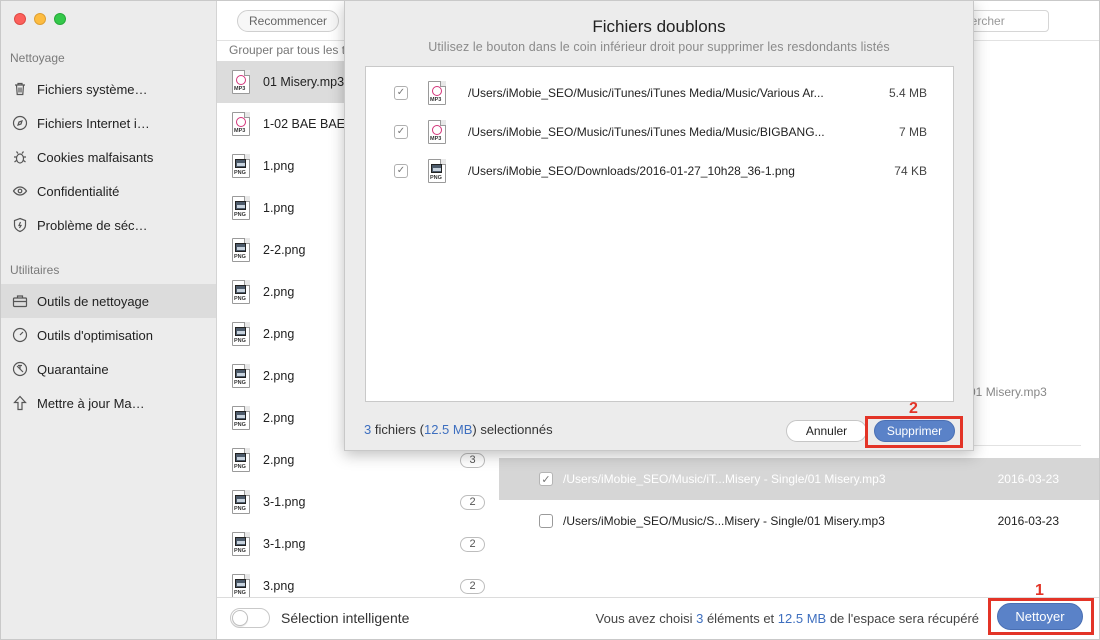  What do you see at coordinates (20, 191) in the screenshot?
I see `eye-icon` at bounding box center [20, 191].